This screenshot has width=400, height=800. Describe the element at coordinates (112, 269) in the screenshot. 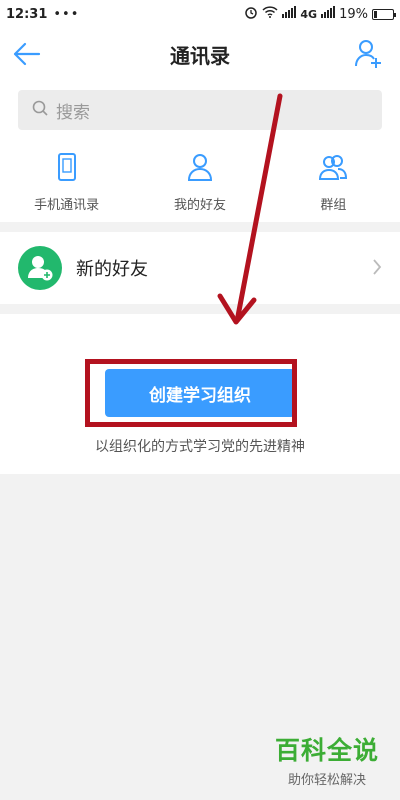

I see `new-friend-label: 新的好友` at that location.